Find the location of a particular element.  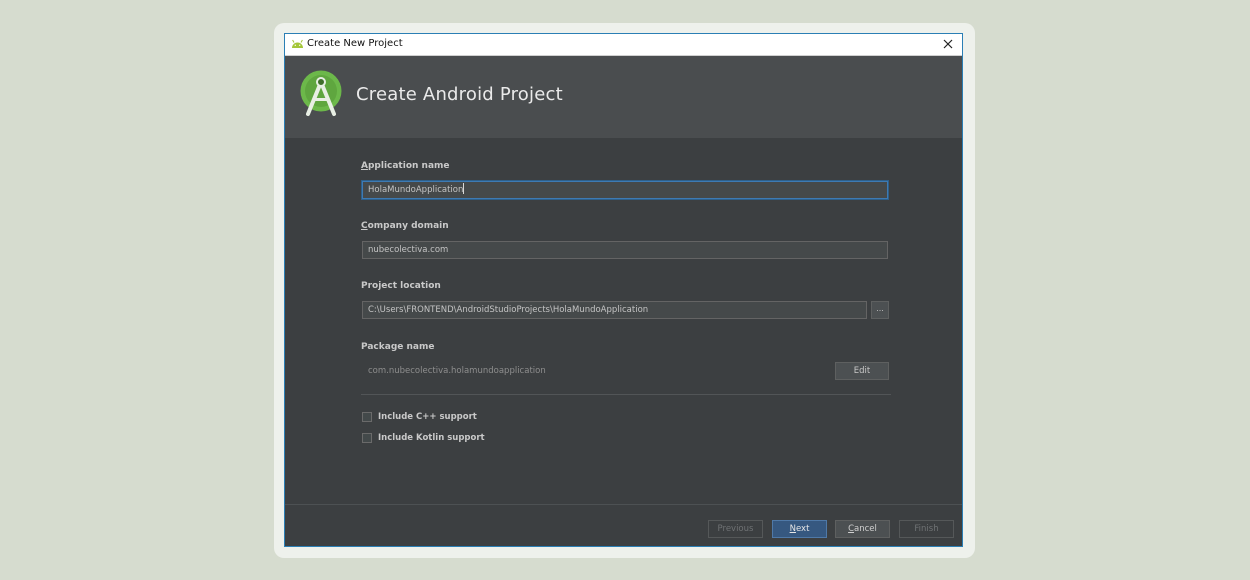

window-title: Create New Project is located at coordinates (355, 43).